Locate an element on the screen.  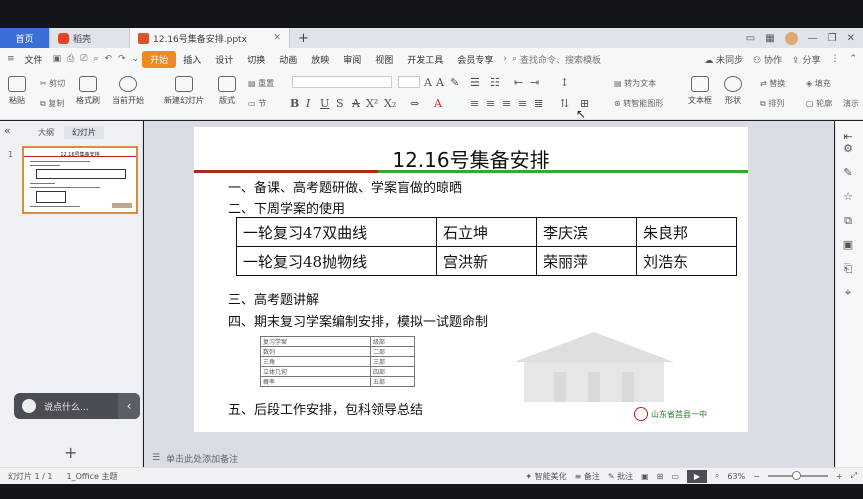
close-tab-icon: ✕ is located at coordinates (277, 38).